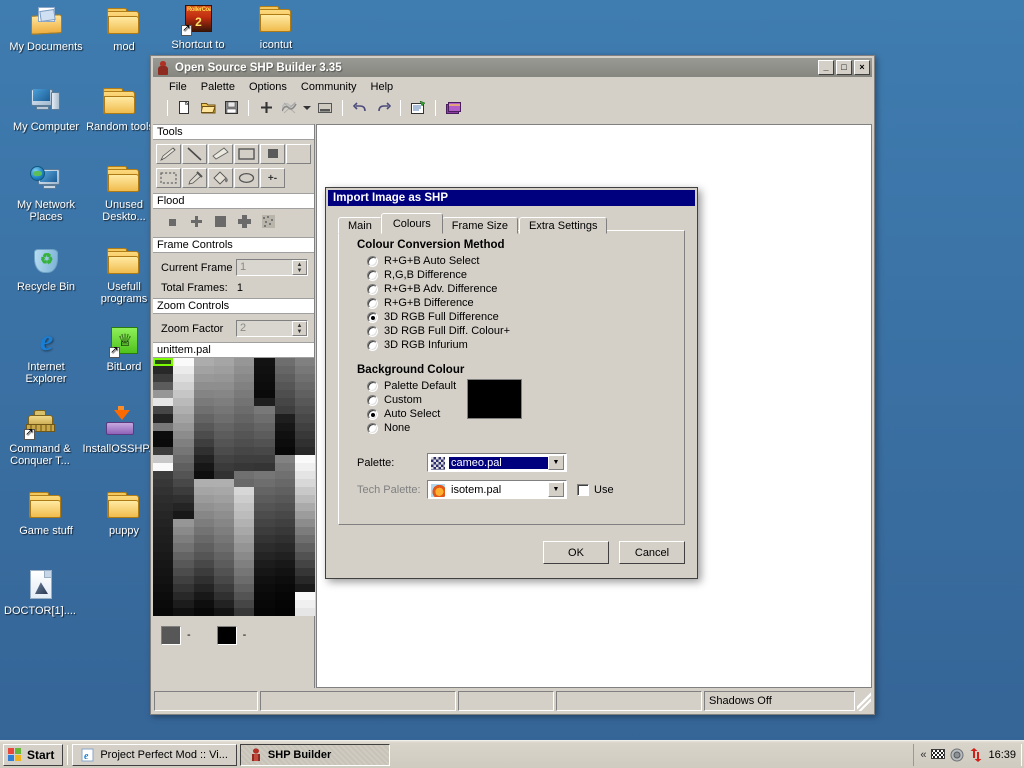  Describe the element at coordinates (172, 223) in the screenshot. I see `flood-small-icon` at that location.